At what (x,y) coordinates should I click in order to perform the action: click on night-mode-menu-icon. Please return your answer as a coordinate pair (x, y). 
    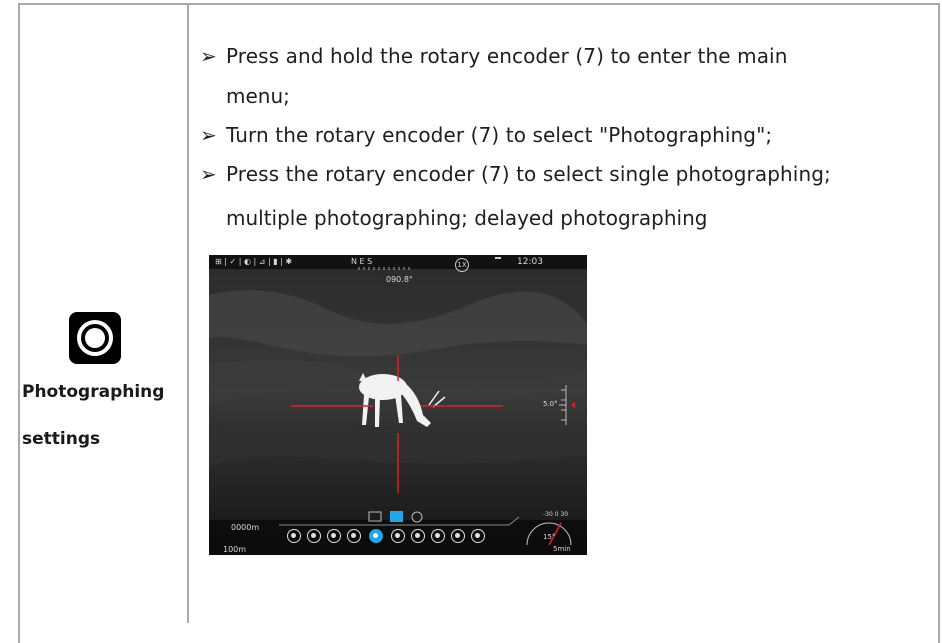
    Looking at the image, I should click on (354, 536).